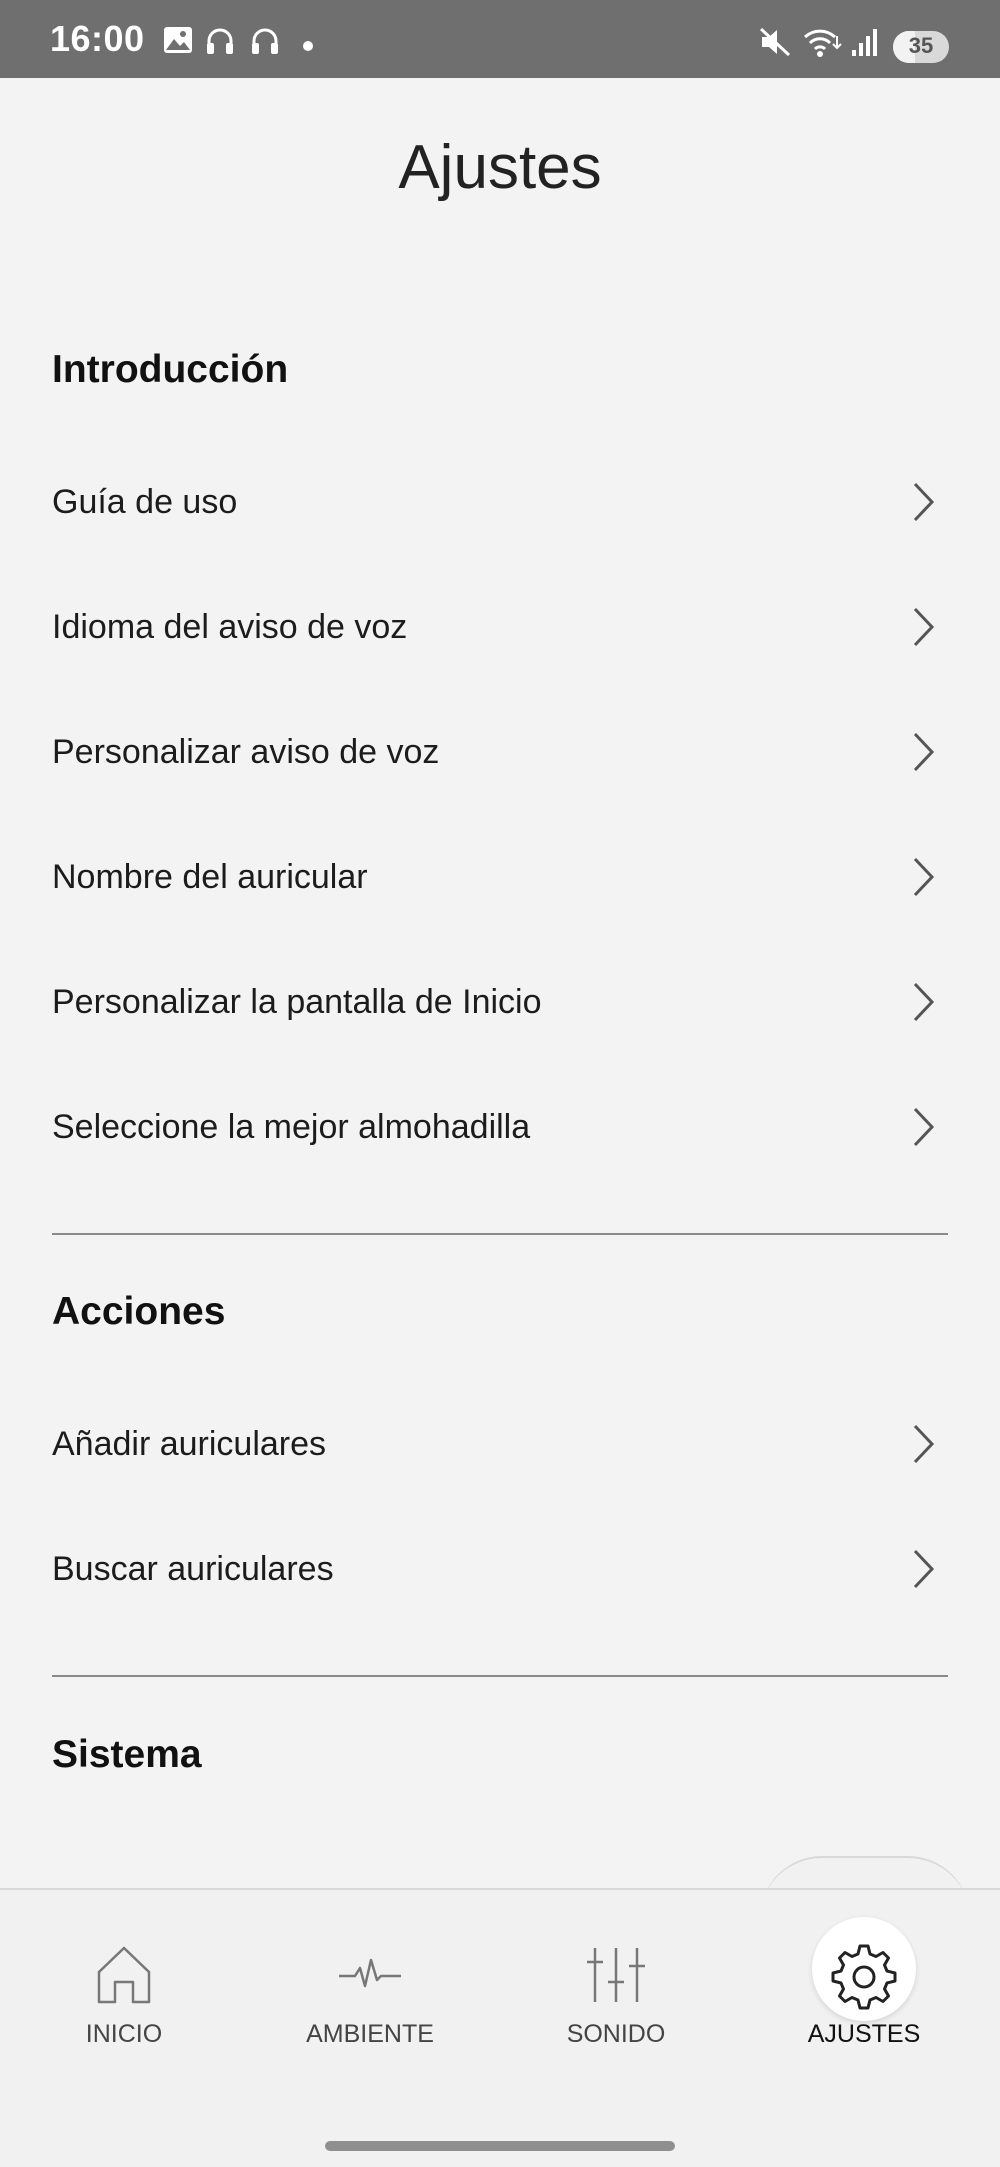 The image size is (1000, 2167). Describe the element at coordinates (500, 1569) in the screenshot. I see `settings-item-buscar-auriculares: Buscar auriculares` at that location.